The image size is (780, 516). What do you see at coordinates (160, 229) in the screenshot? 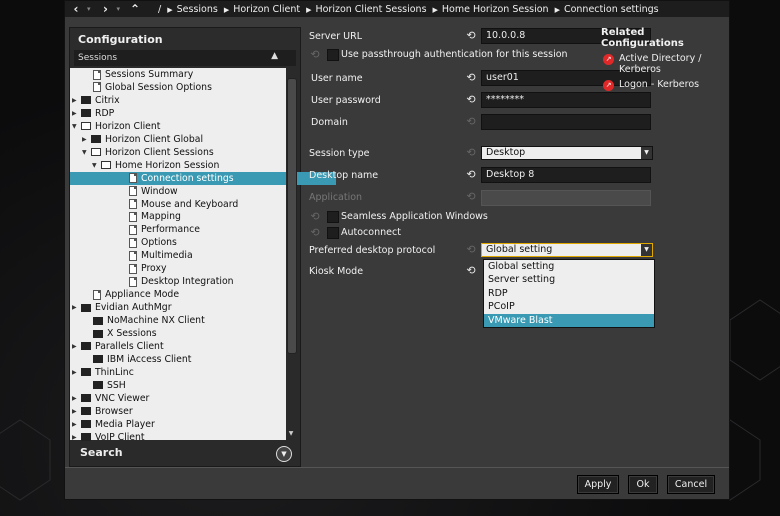
I see `tree-item: Performance` at bounding box center [160, 229].